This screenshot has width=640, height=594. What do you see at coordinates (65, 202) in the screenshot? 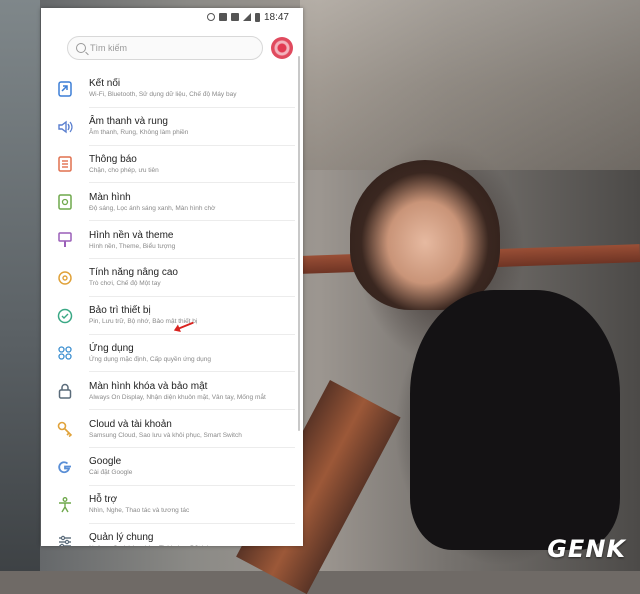
I see `display-icon` at bounding box center [65, 202].